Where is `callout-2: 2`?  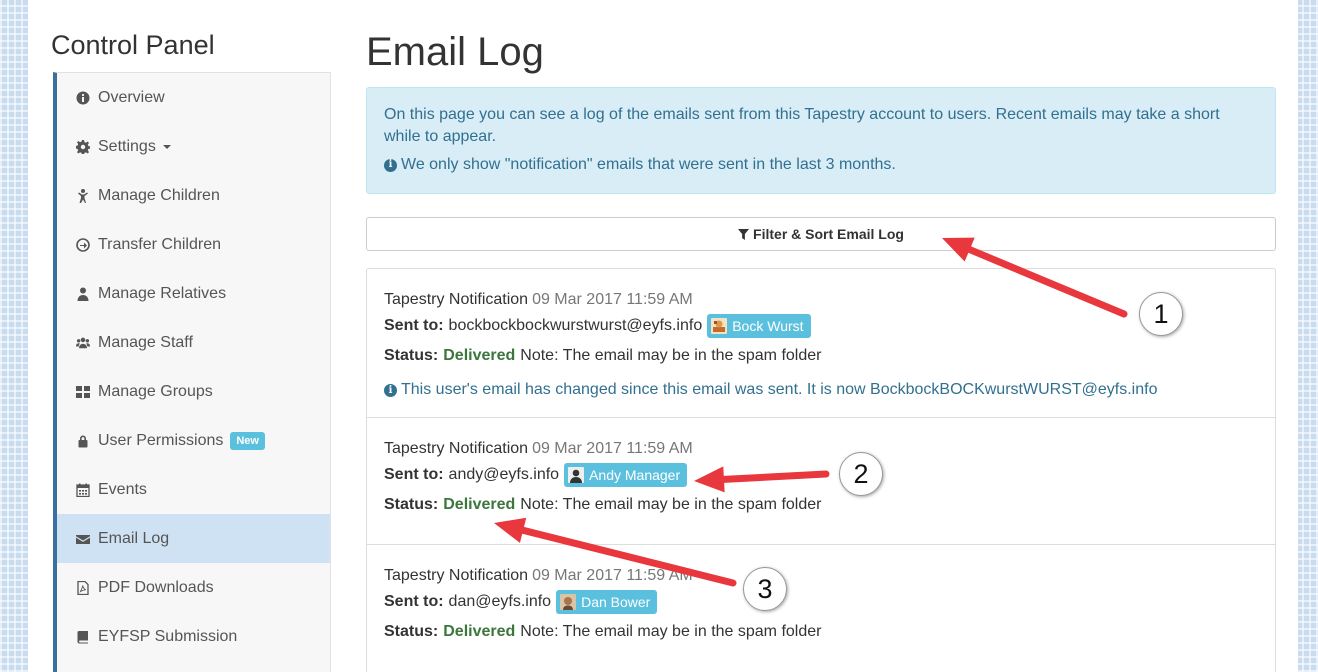 callout-2: 2 is located at coordinates (861, 474).